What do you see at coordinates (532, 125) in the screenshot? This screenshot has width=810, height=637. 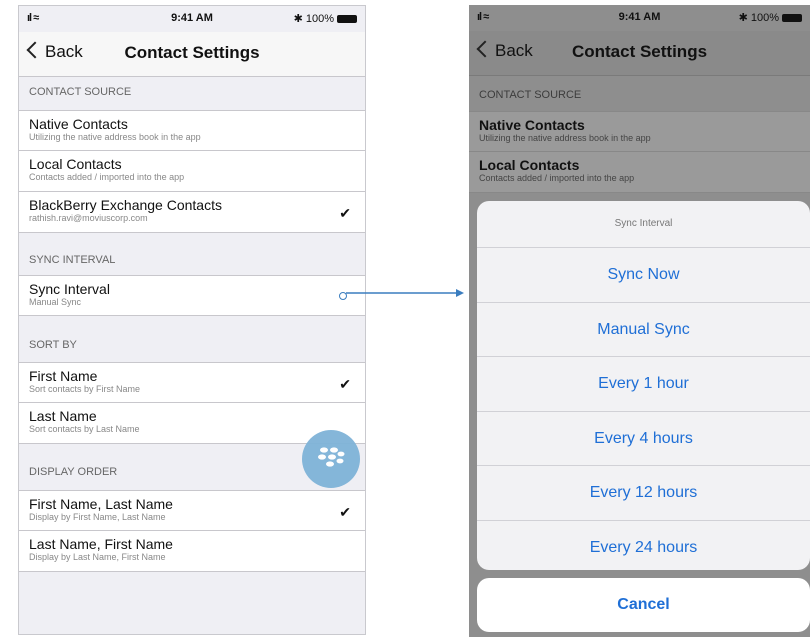 I see `row-title: Native Contacts` at bounding box center [532, 125].